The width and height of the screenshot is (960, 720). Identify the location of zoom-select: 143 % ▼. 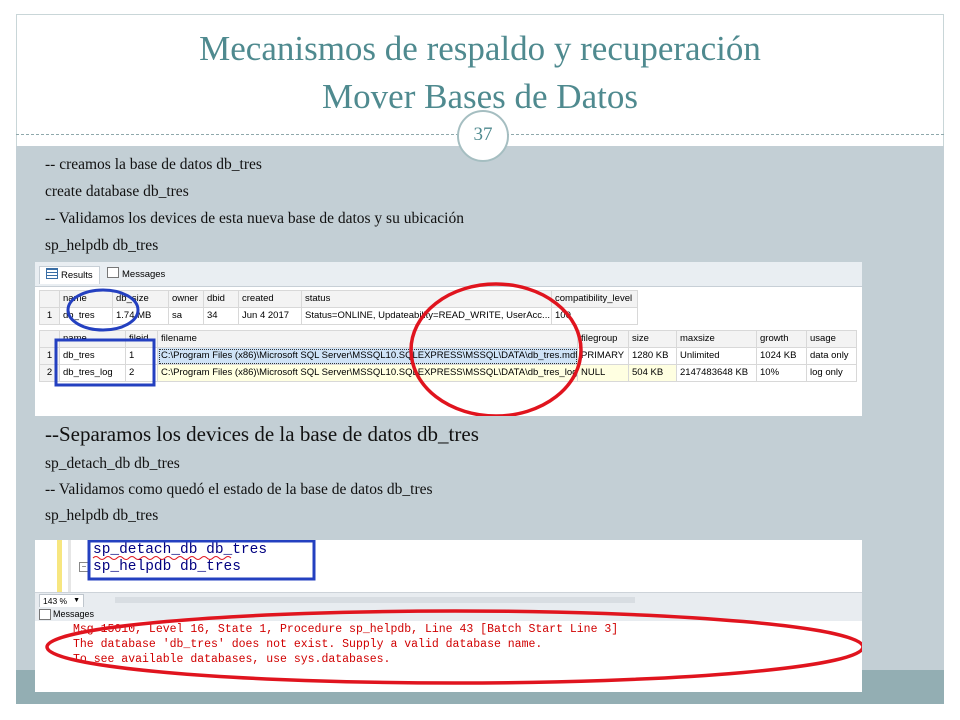
(62, 601).